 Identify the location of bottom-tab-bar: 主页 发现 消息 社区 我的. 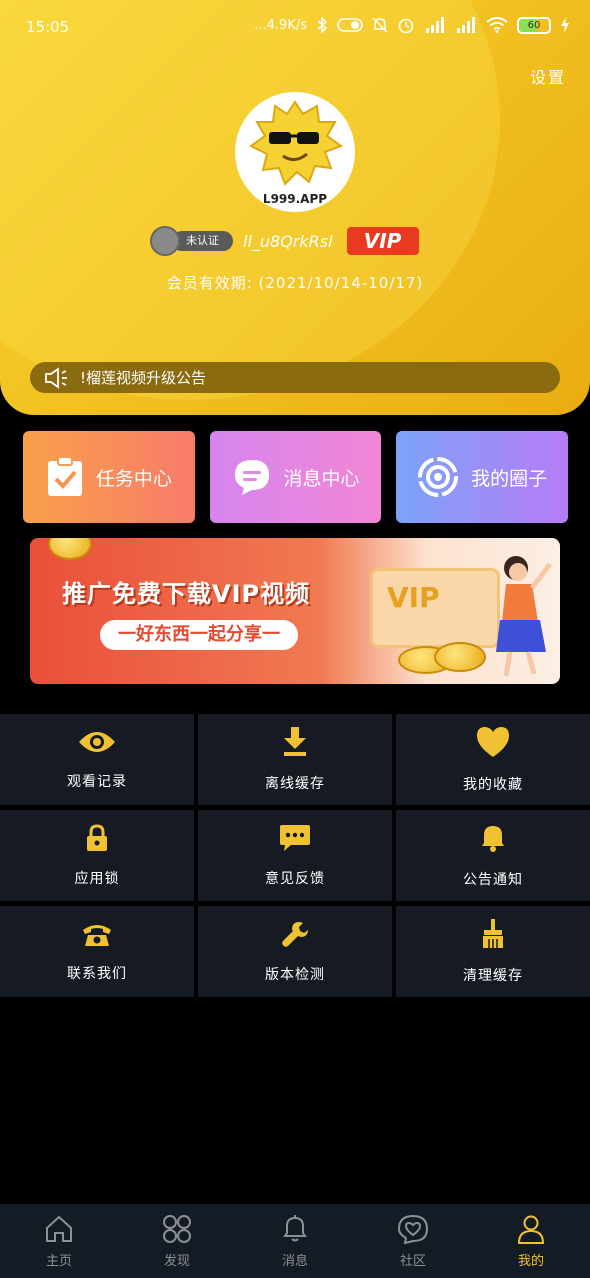
(295, 1241).